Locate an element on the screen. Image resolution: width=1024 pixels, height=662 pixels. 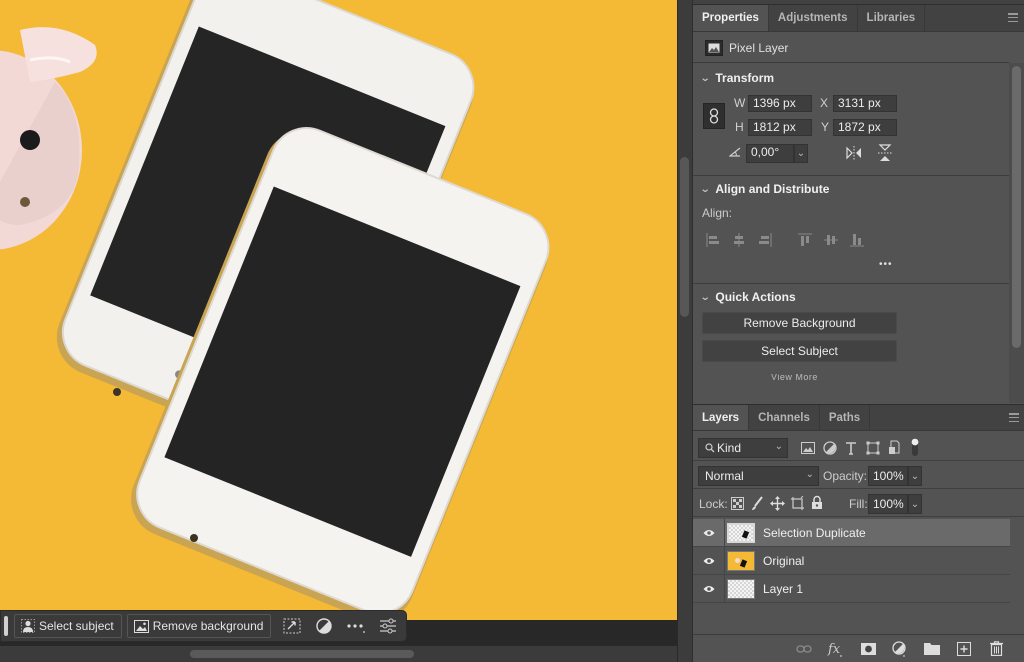
link-layers-icon is located at coordinates (804, 648).